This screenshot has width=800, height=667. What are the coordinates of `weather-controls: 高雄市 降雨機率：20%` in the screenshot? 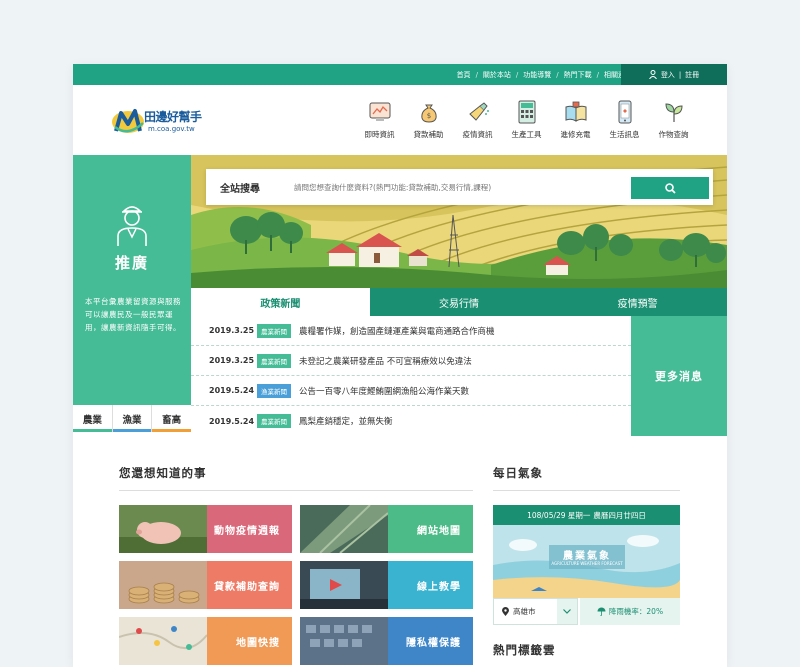 It's located at (586, 611).